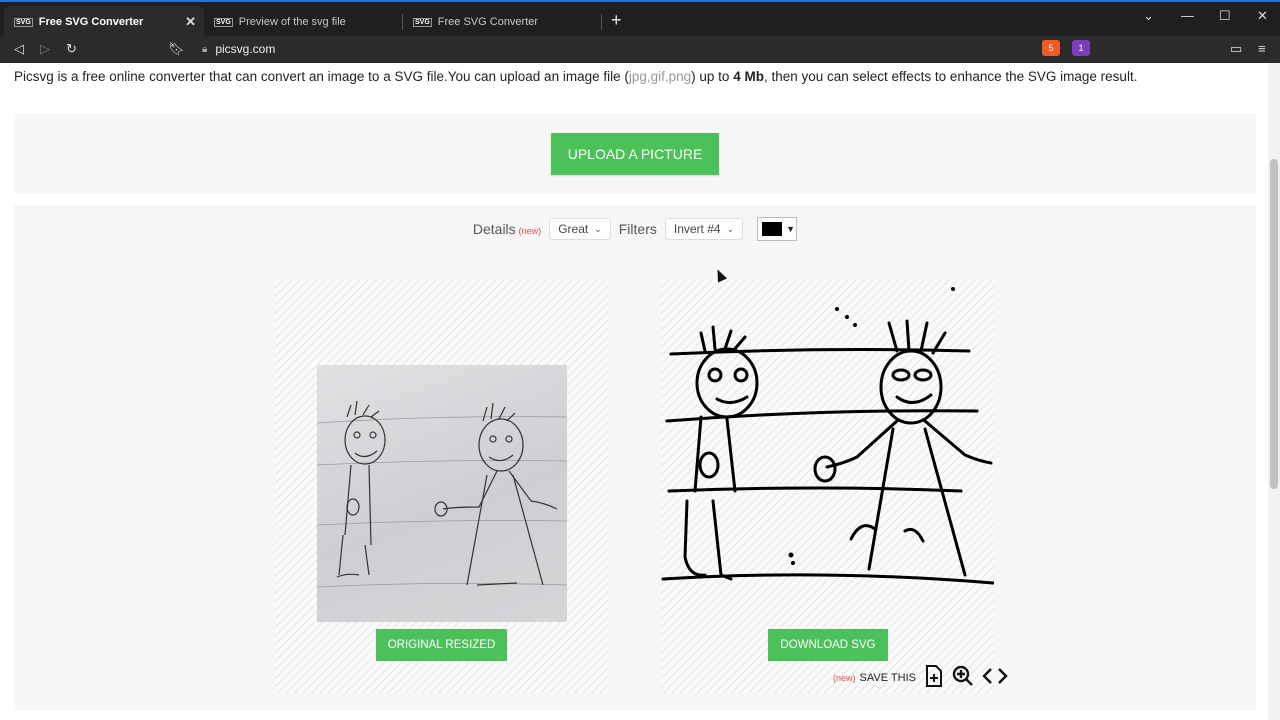  I want to click on svg-preview: DOWNLOAD SVG, so click(827, 486).